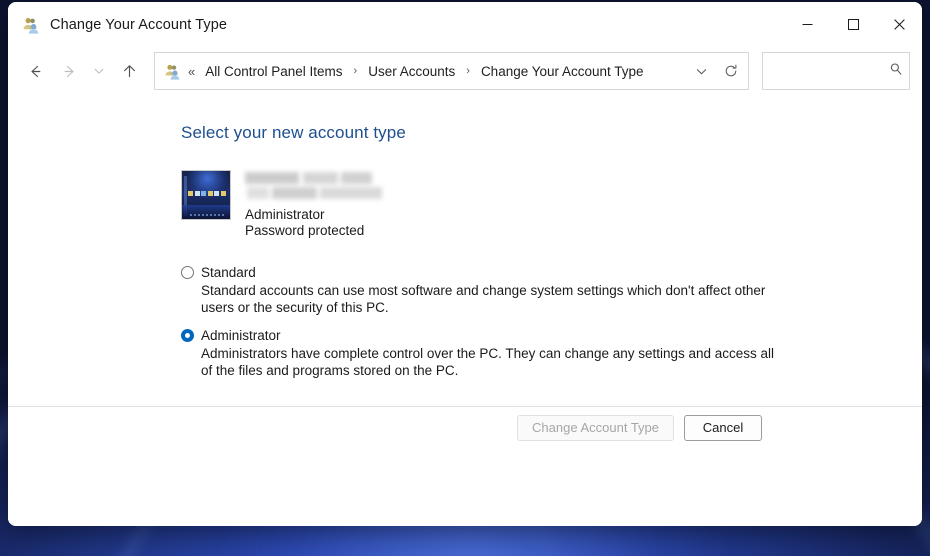 Image resolution: width=930 pixels, height=556 pixels. Describe the element at coordinates (896, 71) in the screenshot. I see `search-icon` at that location.